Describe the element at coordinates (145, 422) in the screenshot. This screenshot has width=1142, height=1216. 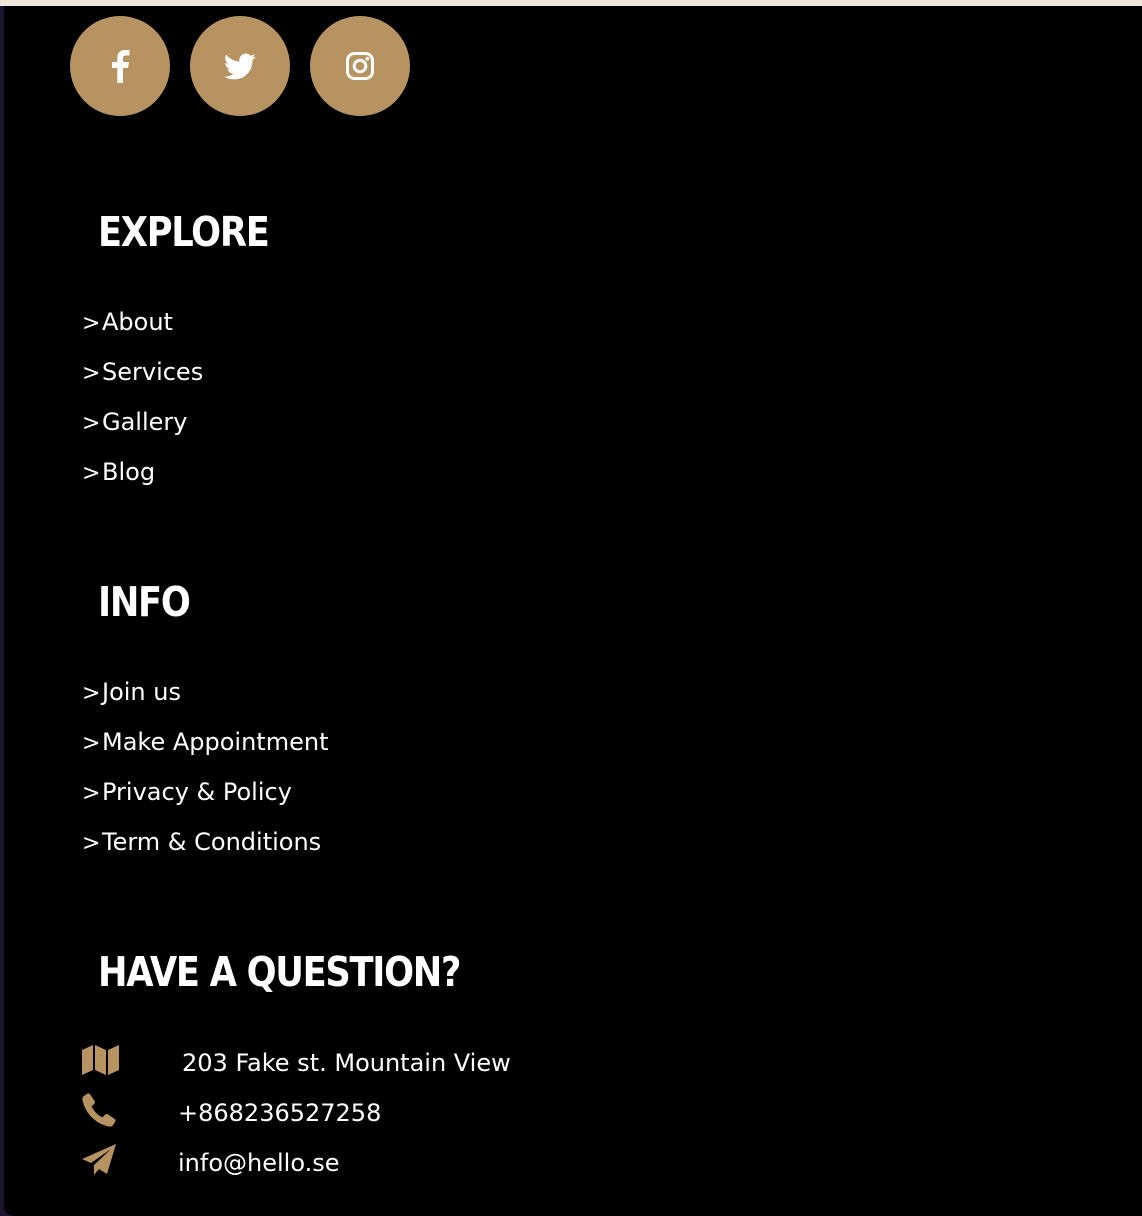
I see `explore-item-label: Gallery` at that location.